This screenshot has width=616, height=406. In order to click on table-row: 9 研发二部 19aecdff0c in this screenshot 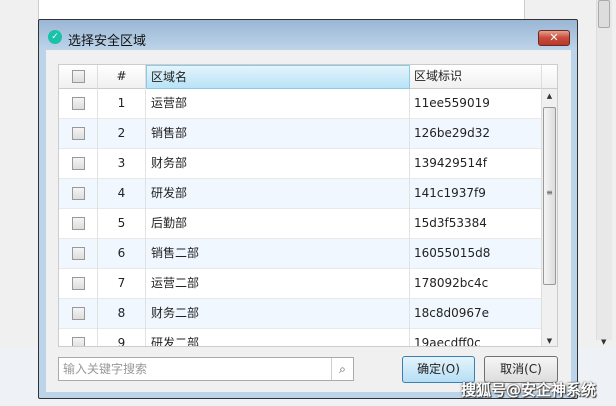, I will do `click(300, 338)`.